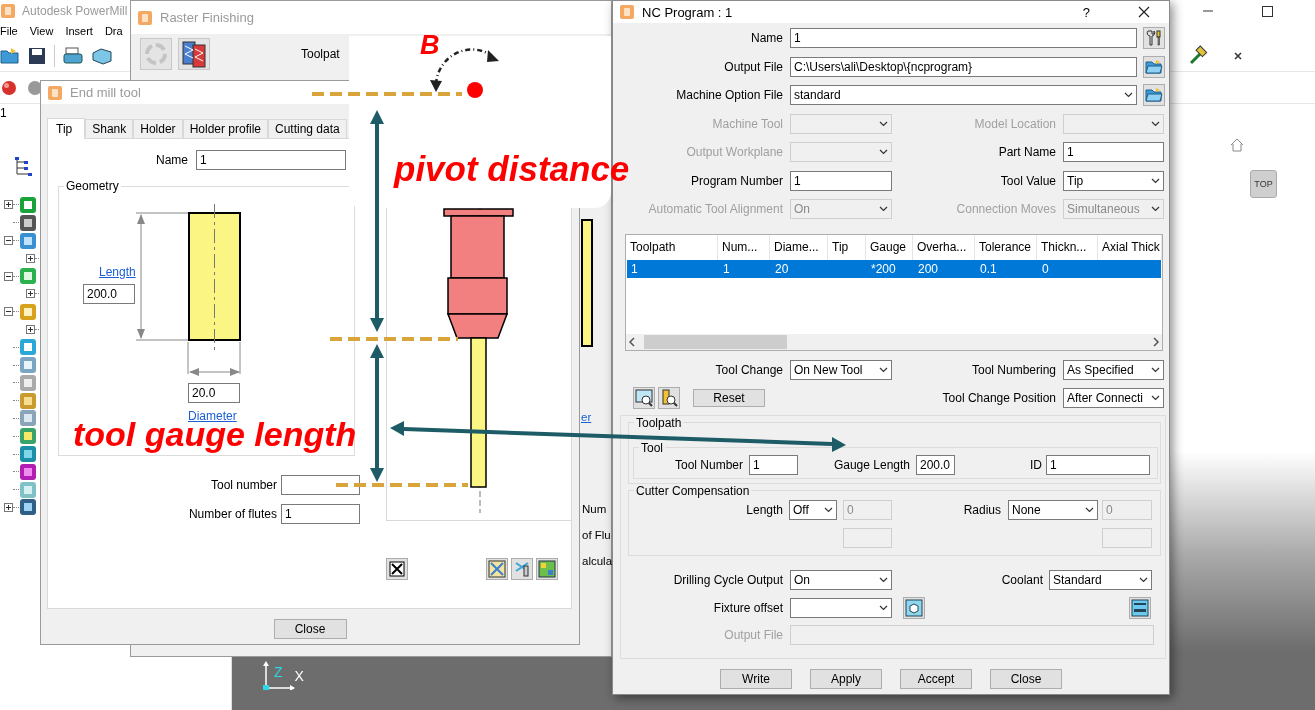 The height and width of the screenshot is (710, 1315). What do you see at coordinates (1113, 180) in the screenshot?
I see `dropdown: Tip` at bounding box center [1113, 180].